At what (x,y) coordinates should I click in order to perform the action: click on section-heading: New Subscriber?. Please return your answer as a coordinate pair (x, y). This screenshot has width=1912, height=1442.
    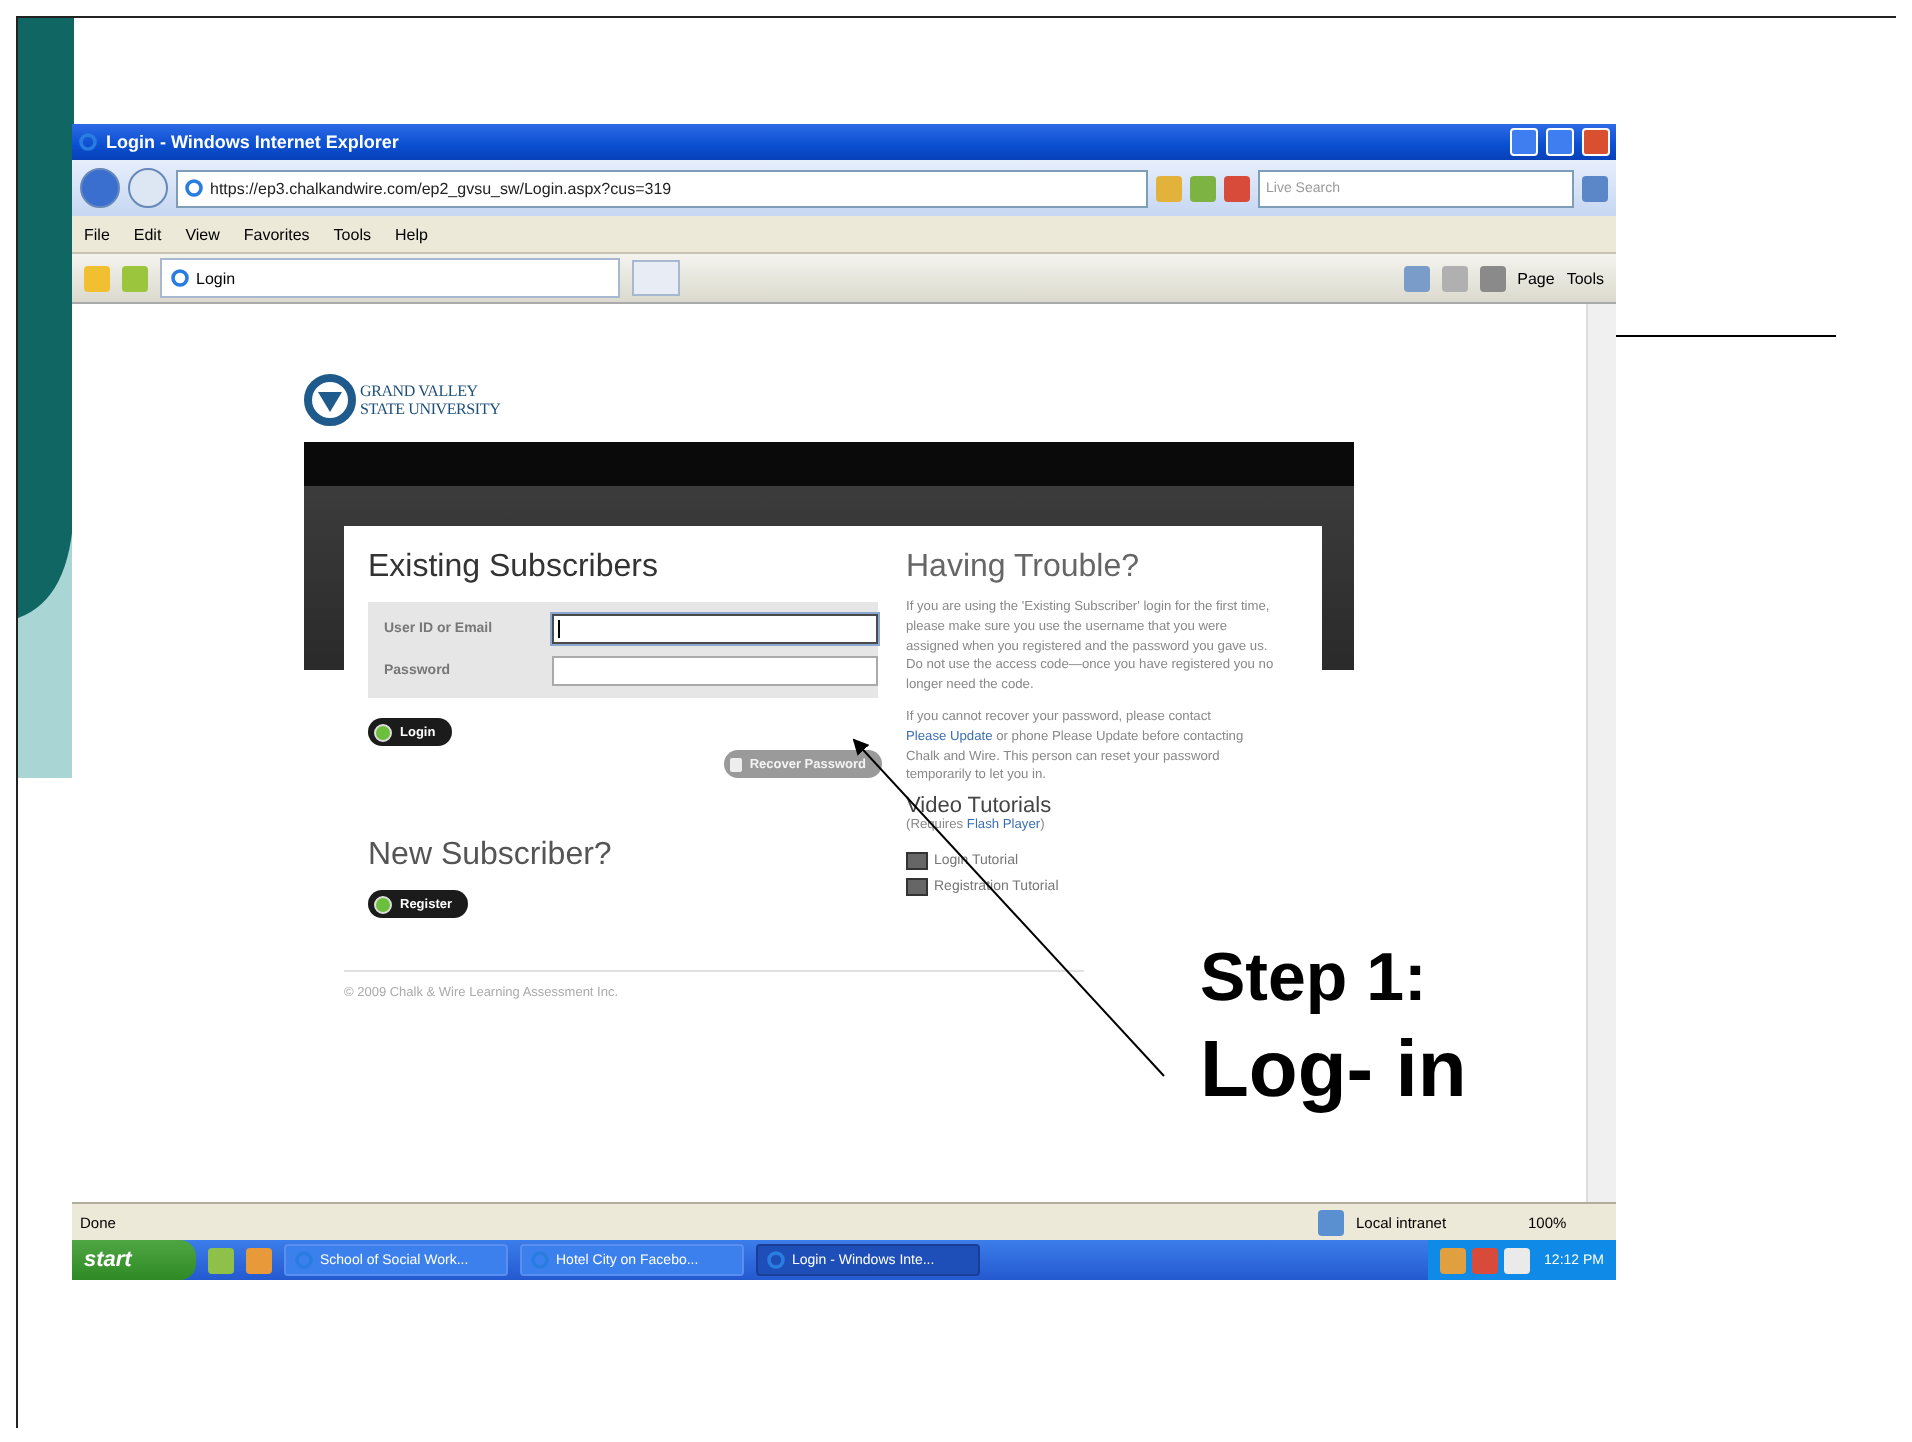
    Looking at the image, I should click on (491, 856).